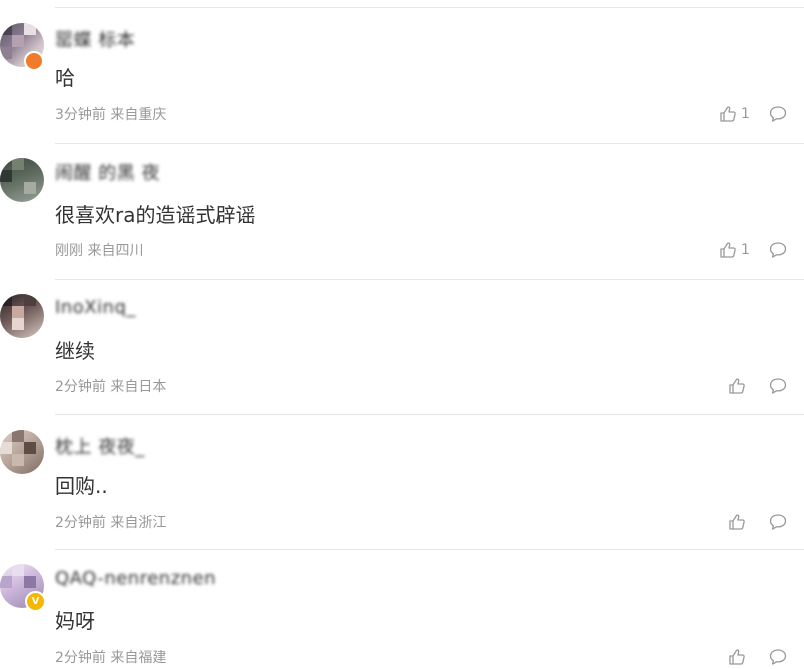 This screenshot has width=804, height=669. I want to click on comment-text: 很喜欢ra的造谣式辟谣, so click(155, 215).